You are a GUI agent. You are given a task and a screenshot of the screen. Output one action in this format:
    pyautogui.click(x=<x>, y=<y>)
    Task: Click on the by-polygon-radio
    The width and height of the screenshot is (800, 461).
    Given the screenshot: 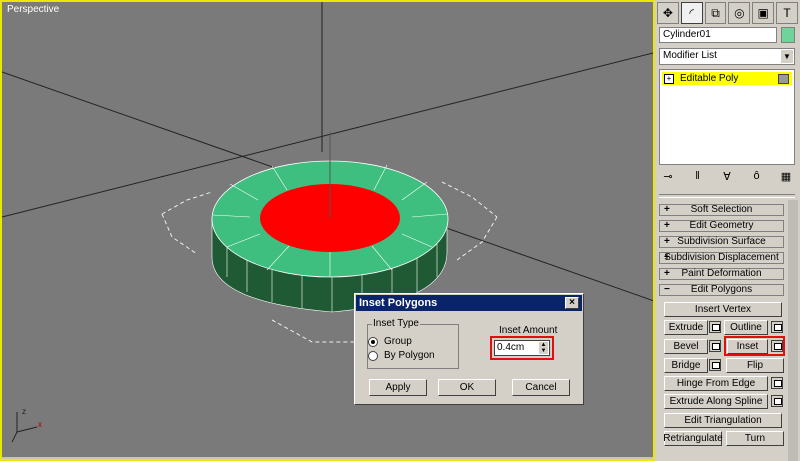 What is the action you would take?
    pyautogui.click(x=373, y=355)
    